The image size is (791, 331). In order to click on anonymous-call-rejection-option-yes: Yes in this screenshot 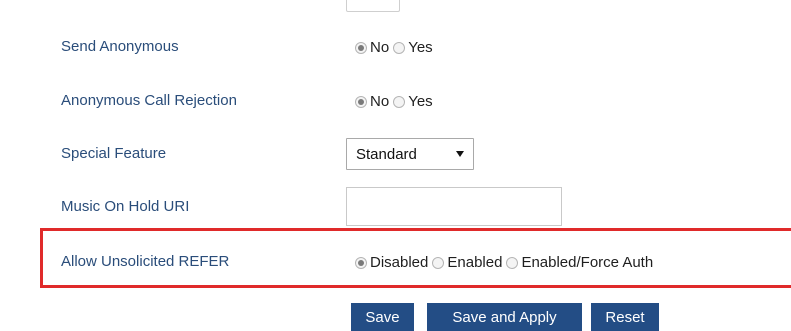, I will do `click(413, 101)`.